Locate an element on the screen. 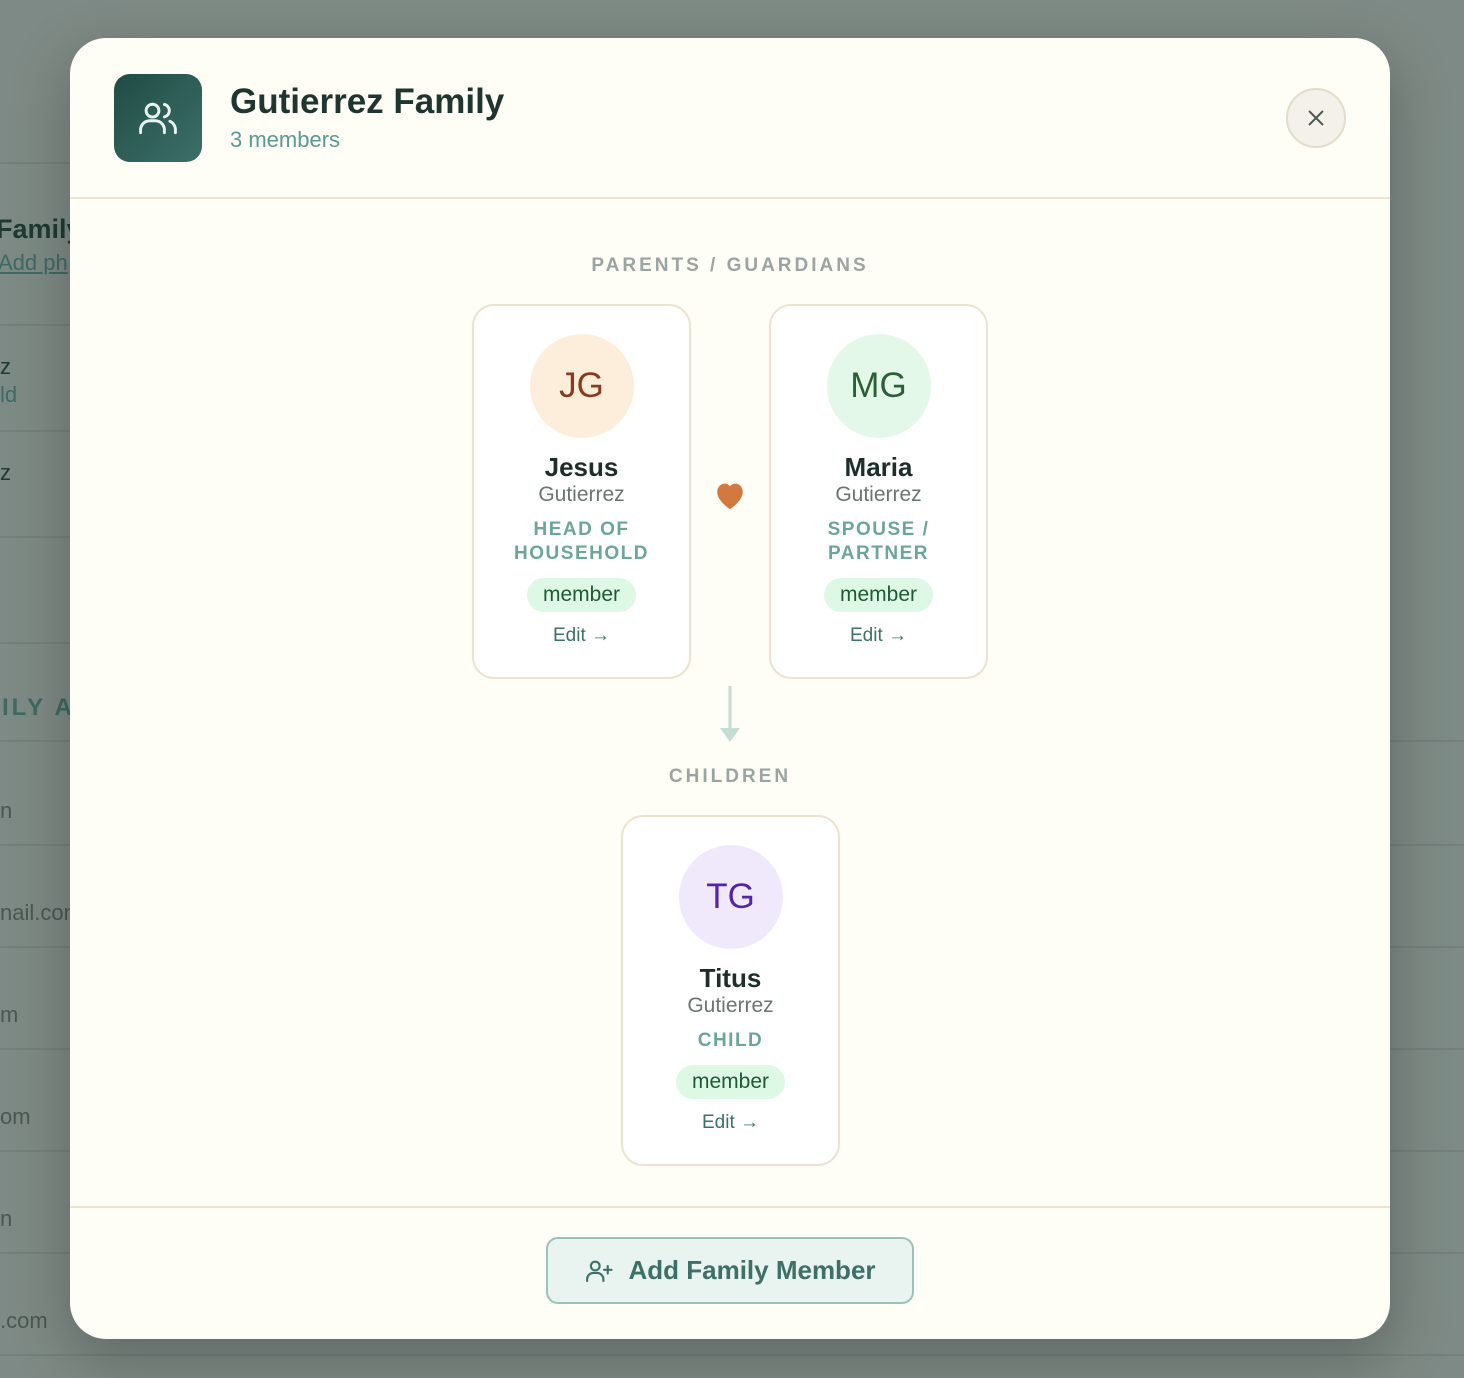  bg-add-photo-link: Add ph is located at coordinates (34, 262).